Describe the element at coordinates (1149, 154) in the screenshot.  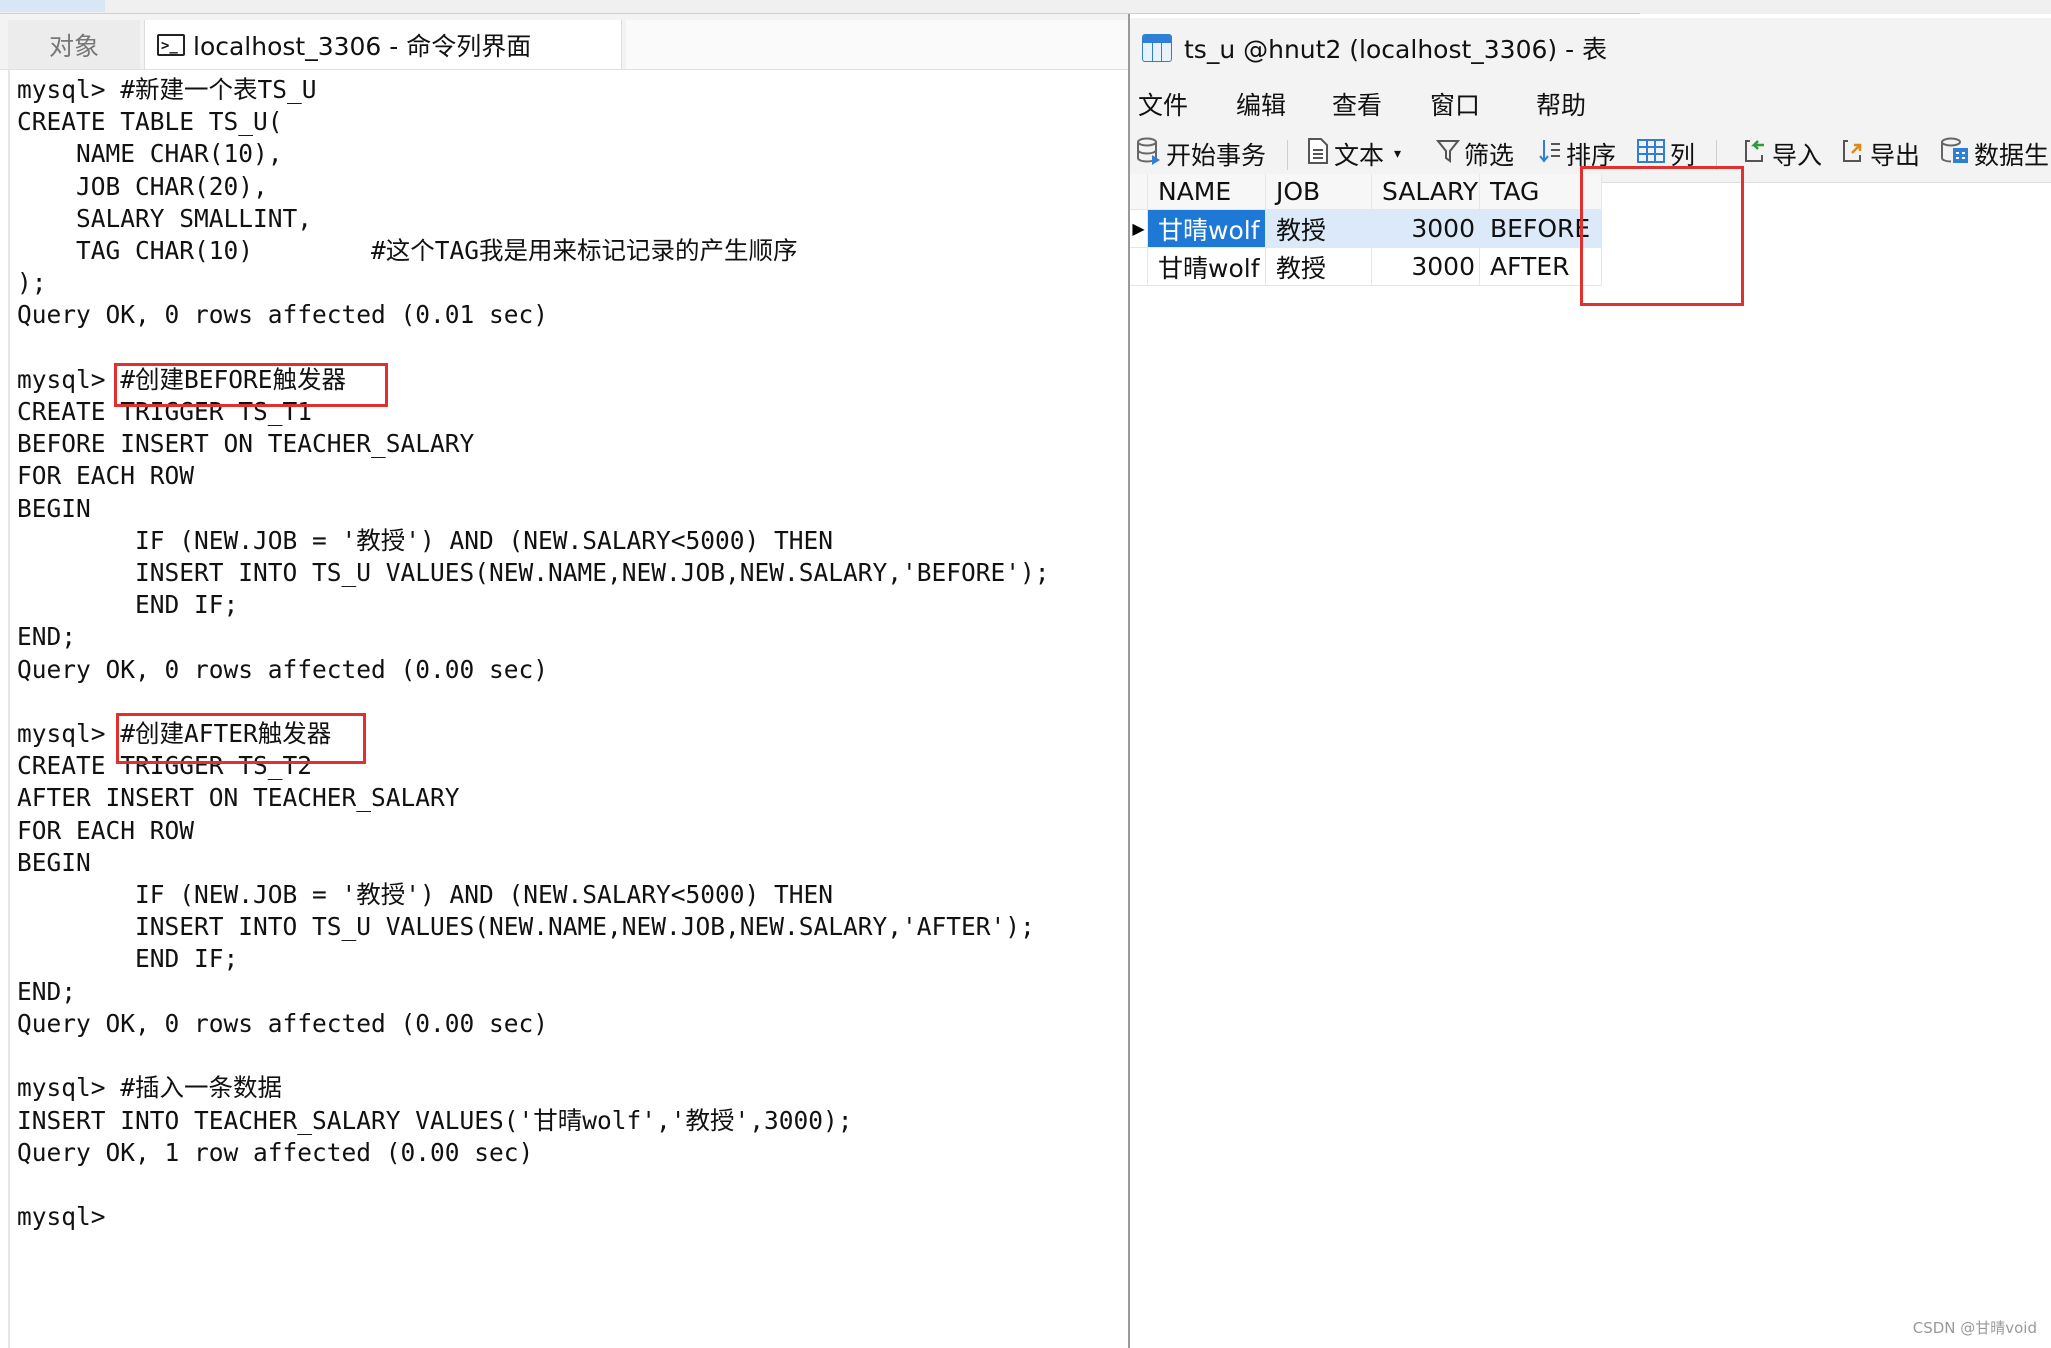
I see `database-icon` at that location.